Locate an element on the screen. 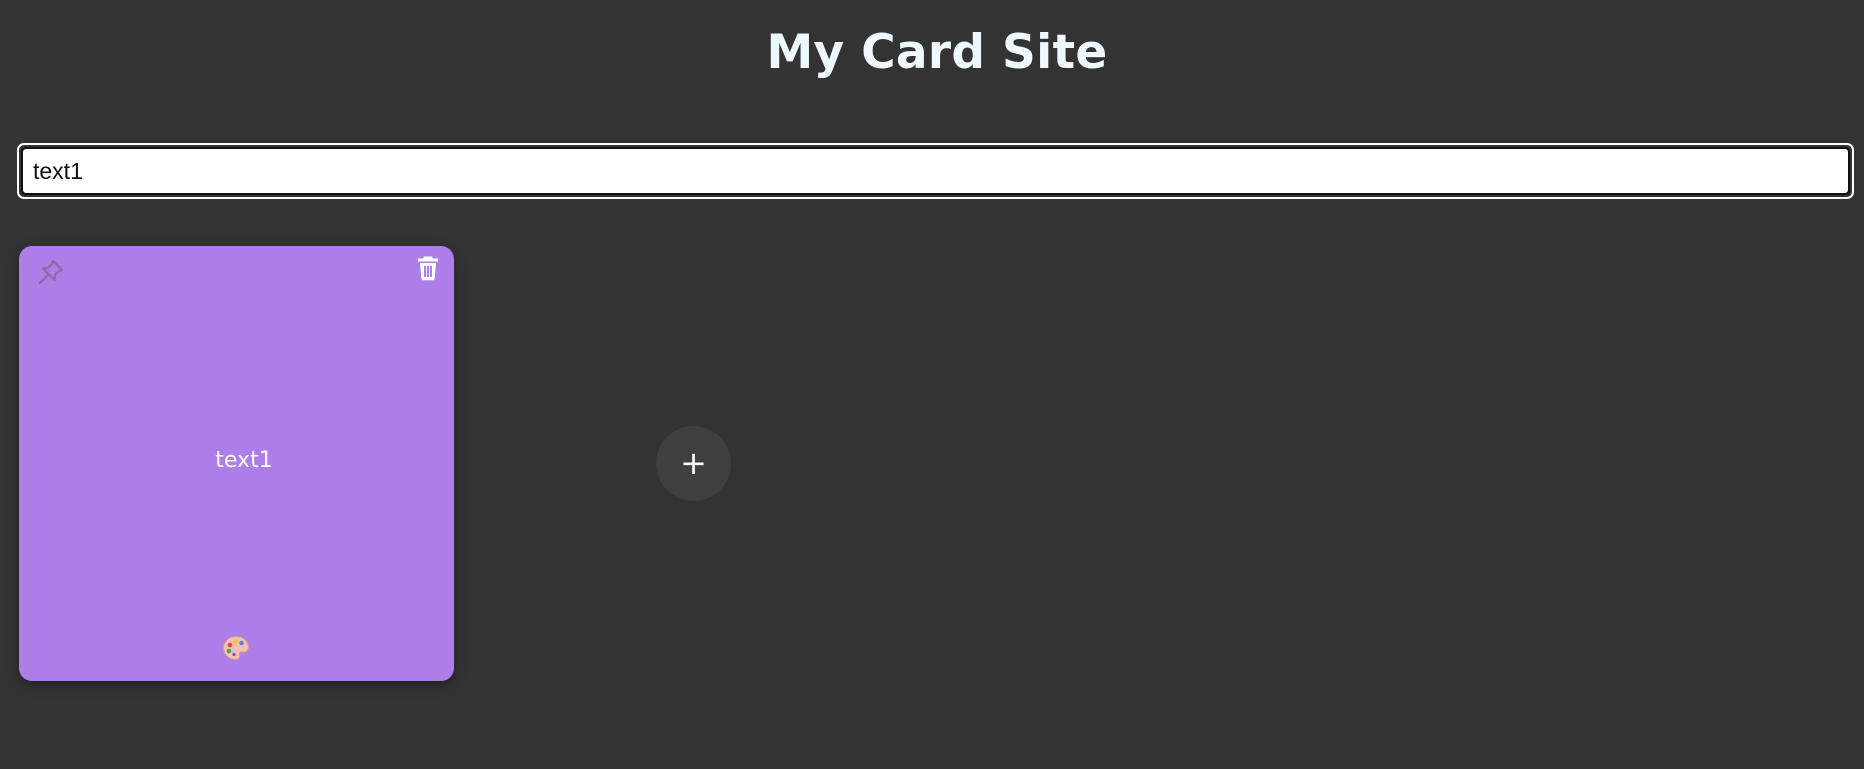  search-input is located at coordinates (935, 171).